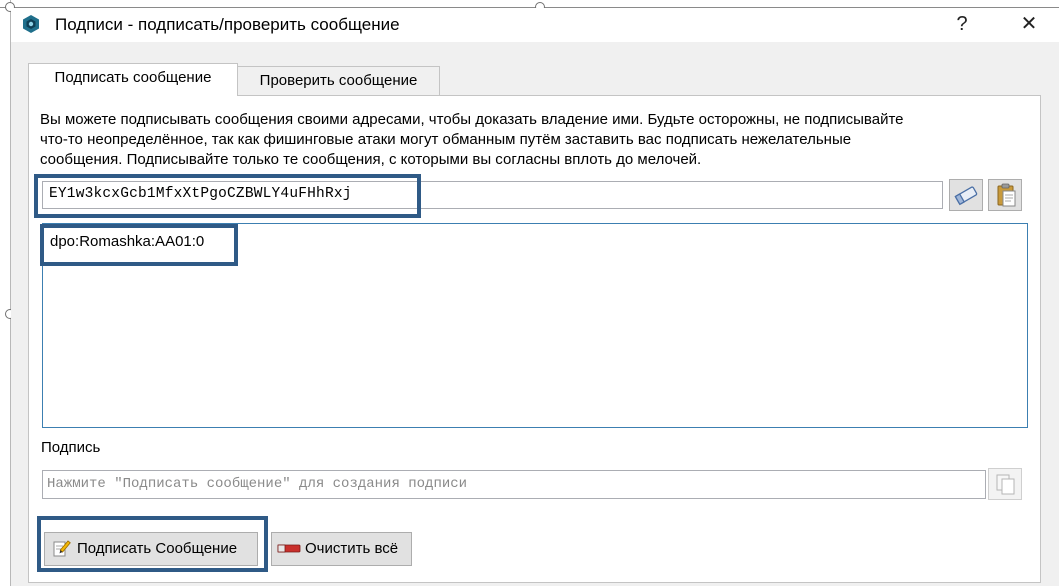 The width and height of the screenshot is (1059, 586). What do you see at coordinates (62, 548) in the screenshot?
I see `pencil-document-icon` at bounding box center [62, 548].